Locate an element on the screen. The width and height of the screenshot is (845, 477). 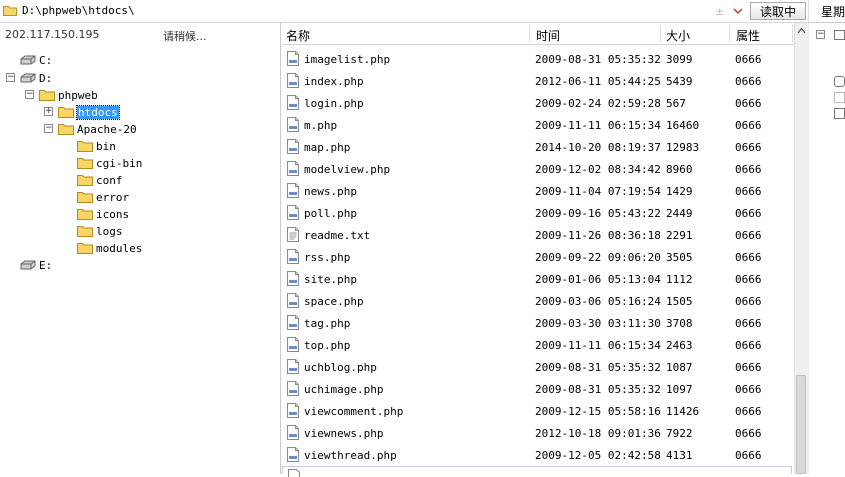
file-size: 4131 is located at coordinates (679, 455).